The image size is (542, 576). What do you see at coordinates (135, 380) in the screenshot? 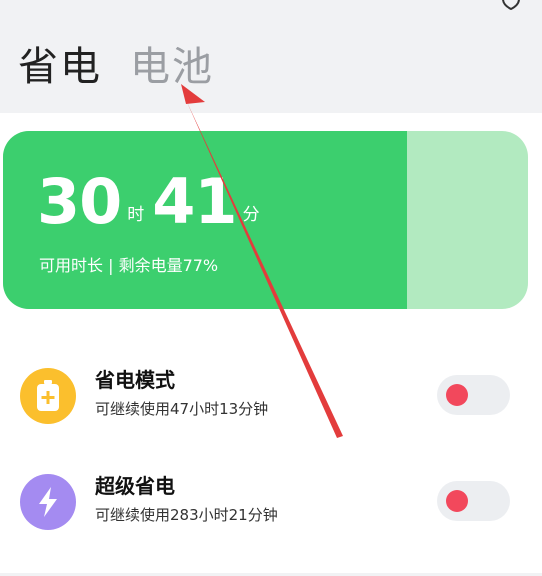
I see `mode-title: 省电模式` at bounding box center [135, 380].